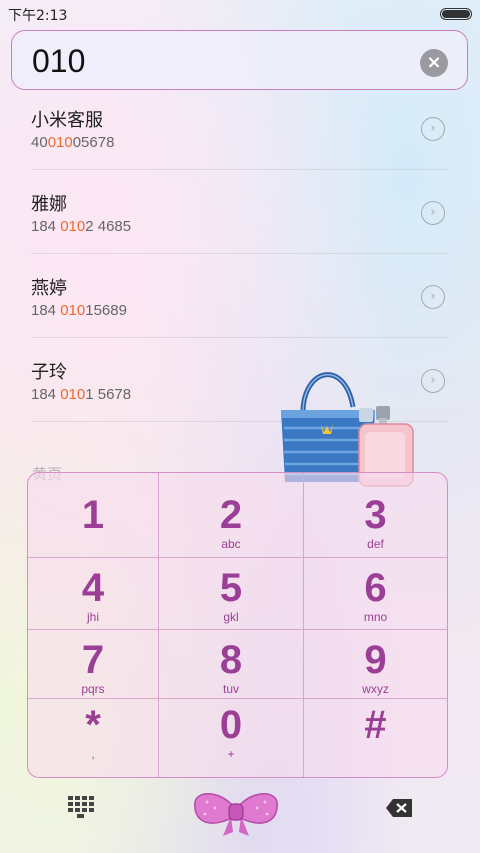 This screenshot has width=480, height=853. What do you see at coordinates (231, 738) in the screenshot?
I see `key-0: 0 +` at bounding box center [231, 738].